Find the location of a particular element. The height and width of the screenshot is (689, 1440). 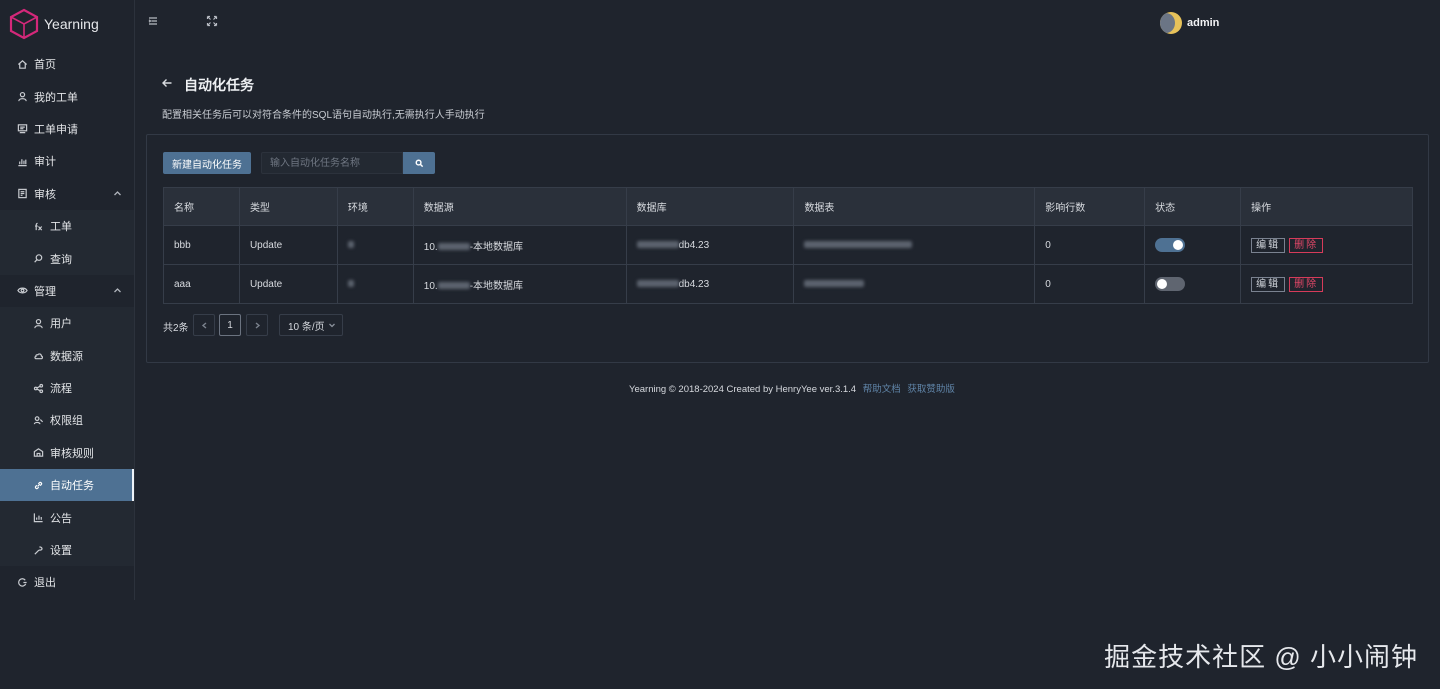

column-header: 环境 is located at coordinates (375, 206).